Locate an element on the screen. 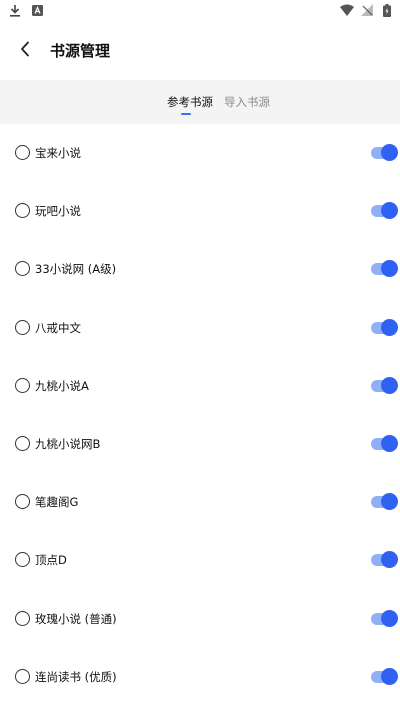 This screenshot has width=400, height=706. a-notification-icon is located at coordinates (37, 10).